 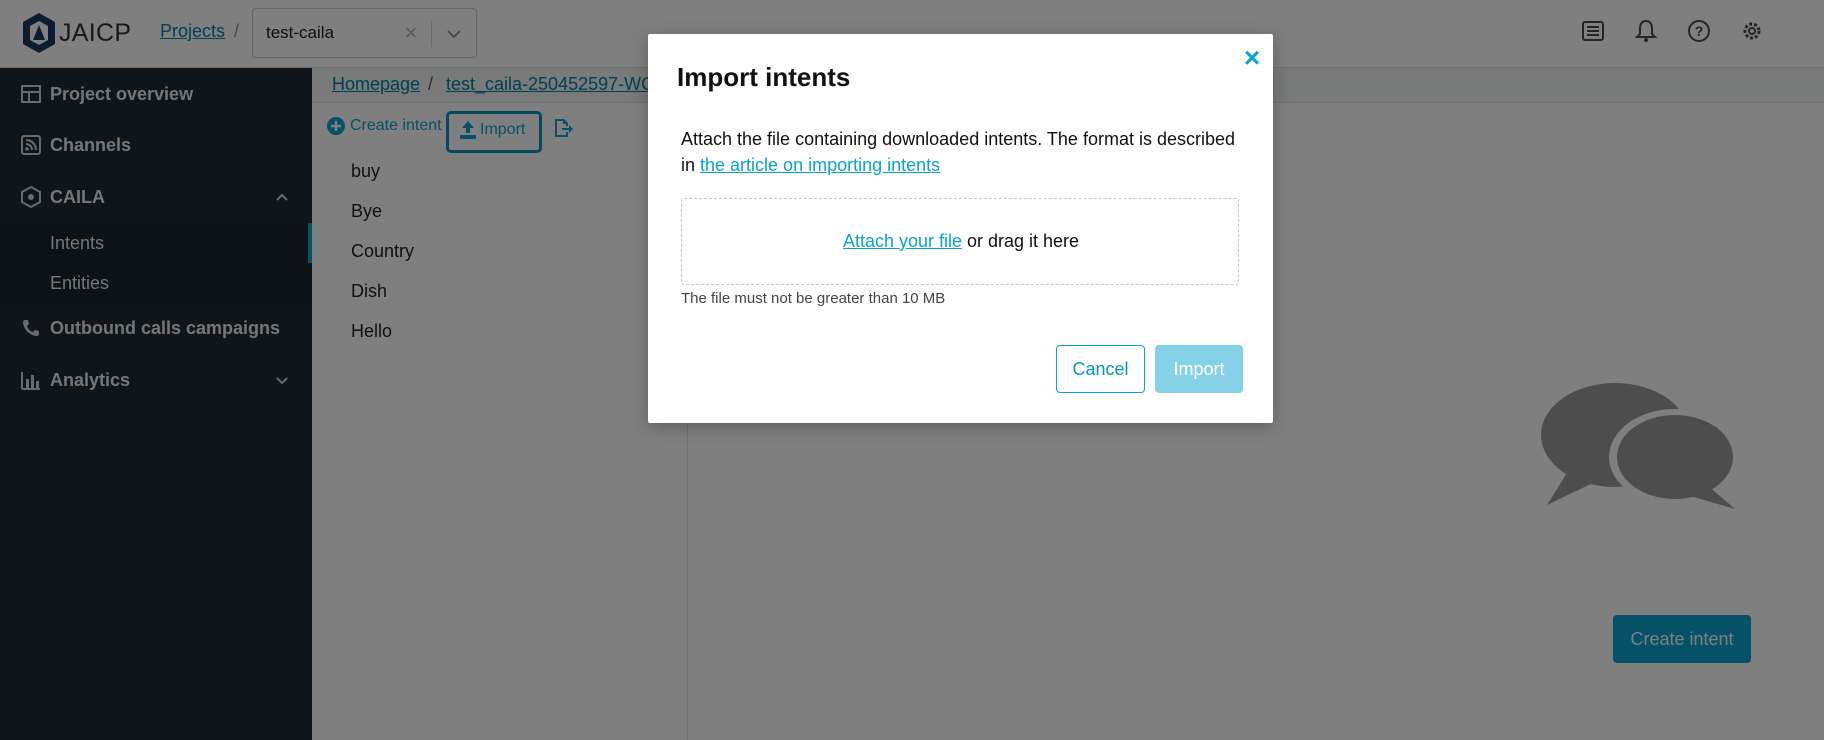 What do you see at coordinates (1199, 369) in the screenshot?
I see `import-button: Import` at bounding box center [1199, 369].